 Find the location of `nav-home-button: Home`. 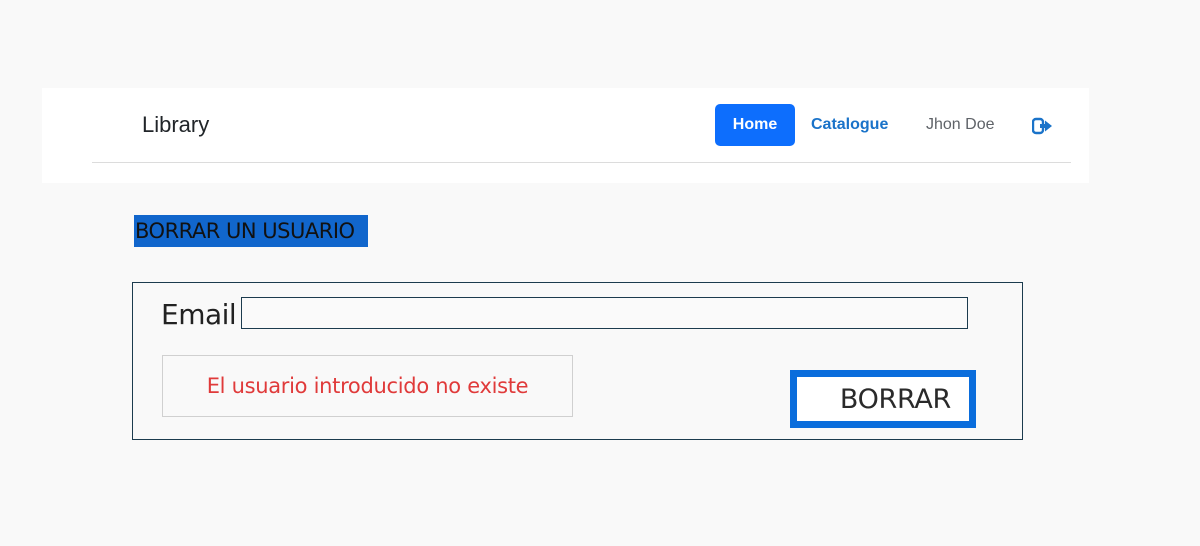

nav-home-button: Home is located at coordinates (755, 125).